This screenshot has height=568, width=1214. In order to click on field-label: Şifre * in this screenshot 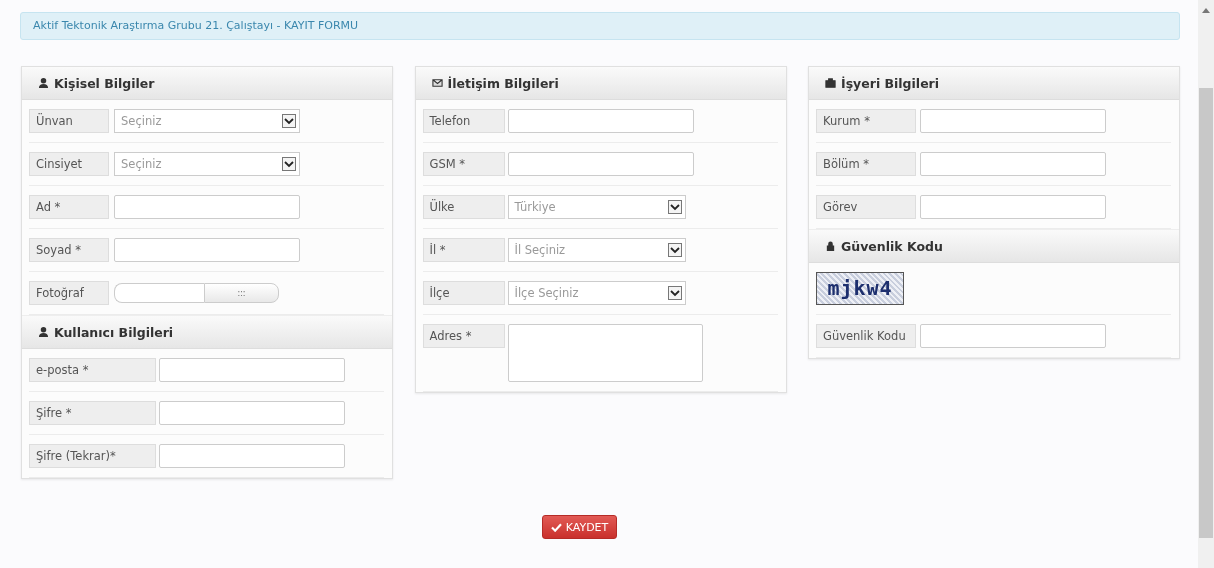, I will do `click(92, 413)`.